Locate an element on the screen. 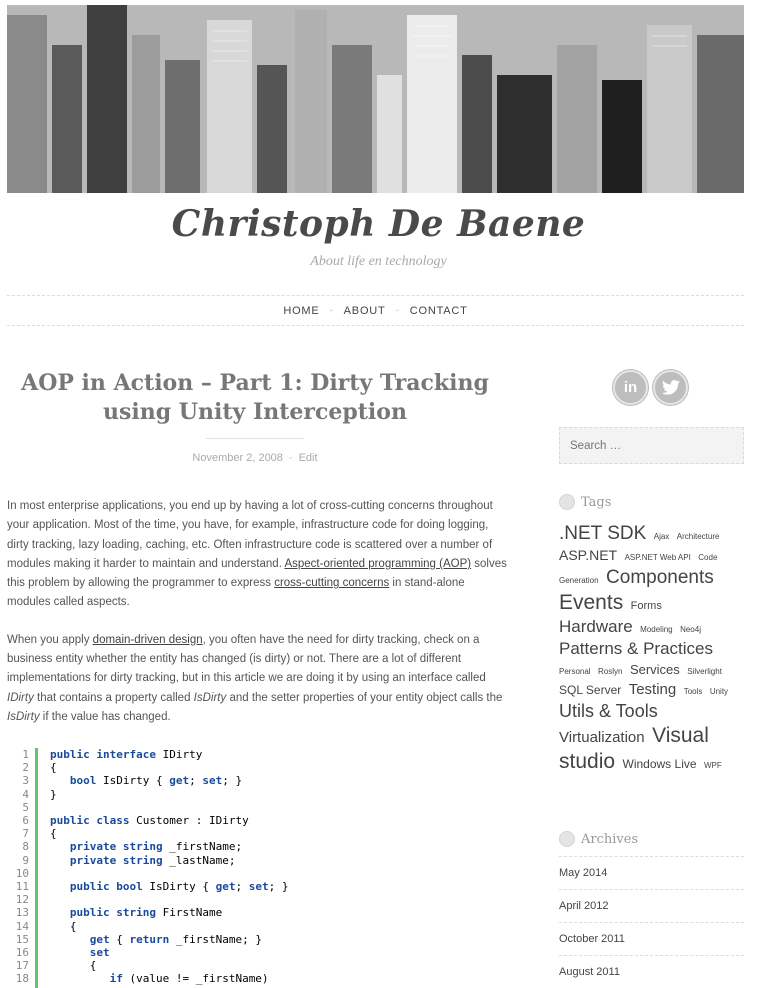 This screenshot has width=757, height=988. tag-link: Ajax is located at coordinates (662, 536).